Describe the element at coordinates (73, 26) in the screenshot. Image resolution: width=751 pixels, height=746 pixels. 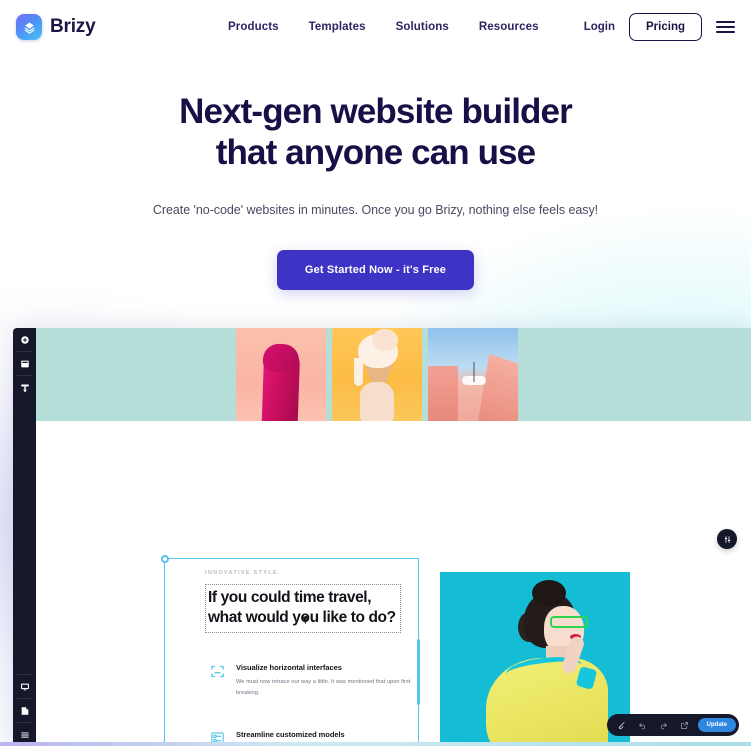
I see `brand-name: Brizy` at that location.